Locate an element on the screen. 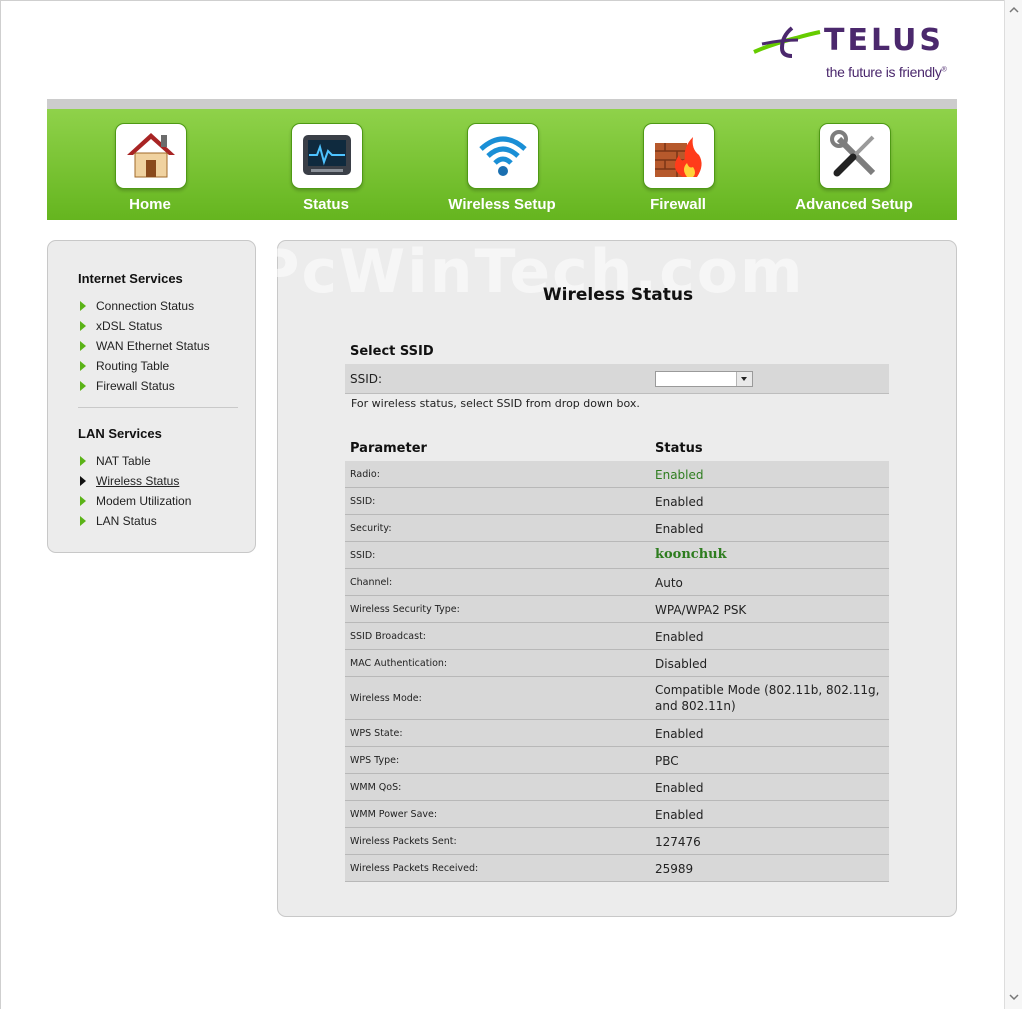 Image resolution: width=1022 pixels, height=1009 pixels. nav-home: Home is located at coordinates (135, 164).